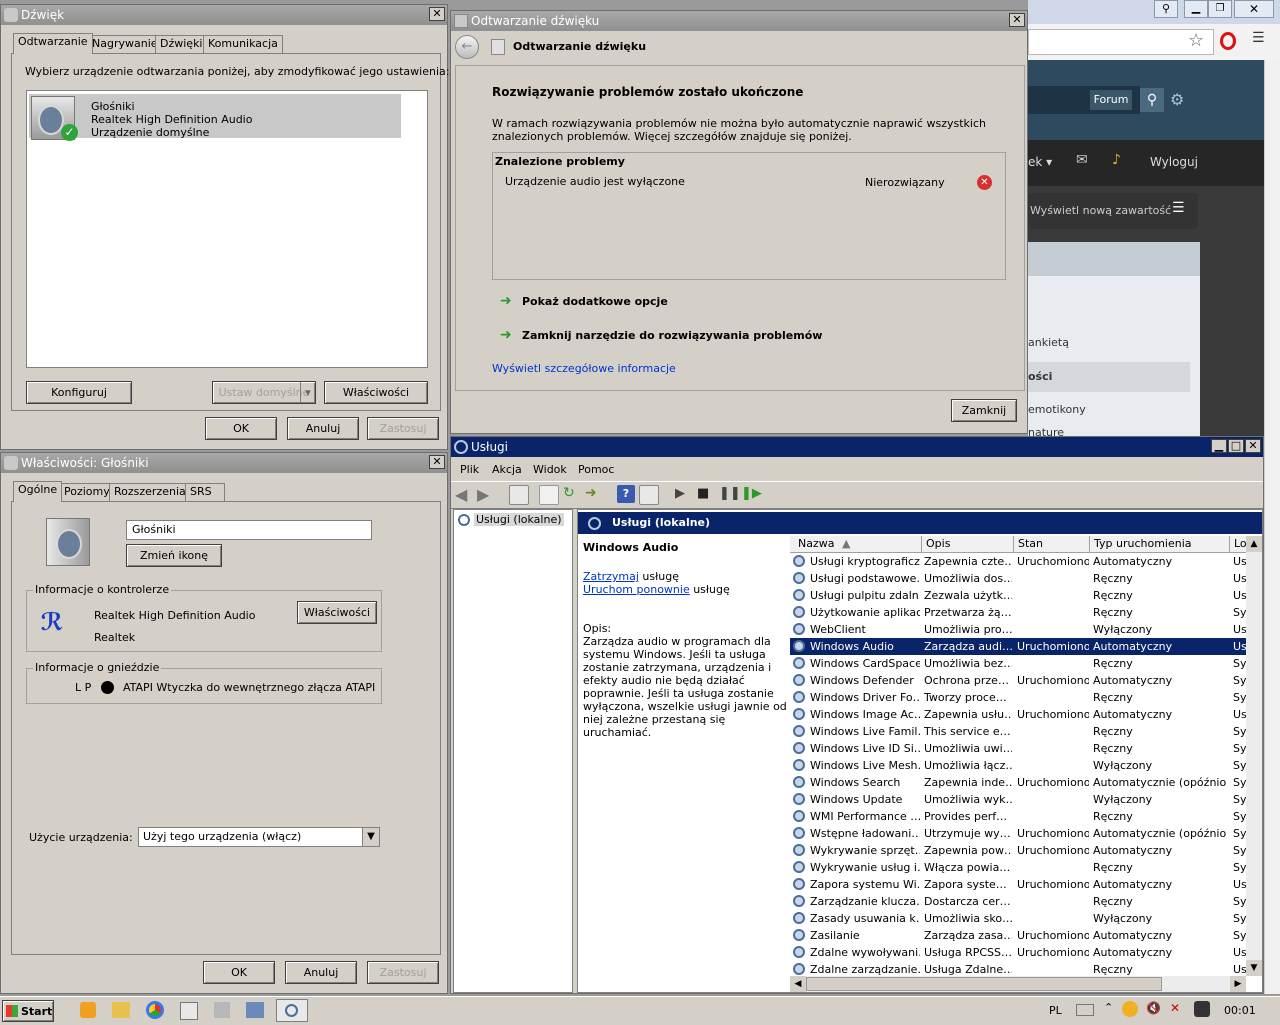 This screenshot has width=1280, height=1025. What do you see at coordinates (1254, 756) in the screenshot?
I see `vertical-scrollbar: ▲ ▼` at bounding box center [1254, 756].